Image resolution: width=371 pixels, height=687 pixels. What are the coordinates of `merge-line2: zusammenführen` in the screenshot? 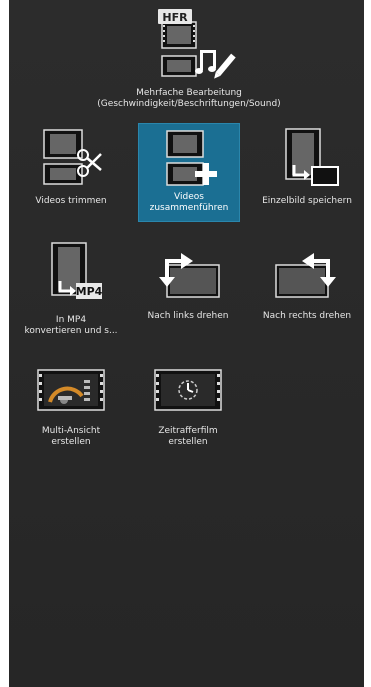 It's located at (189, 208).